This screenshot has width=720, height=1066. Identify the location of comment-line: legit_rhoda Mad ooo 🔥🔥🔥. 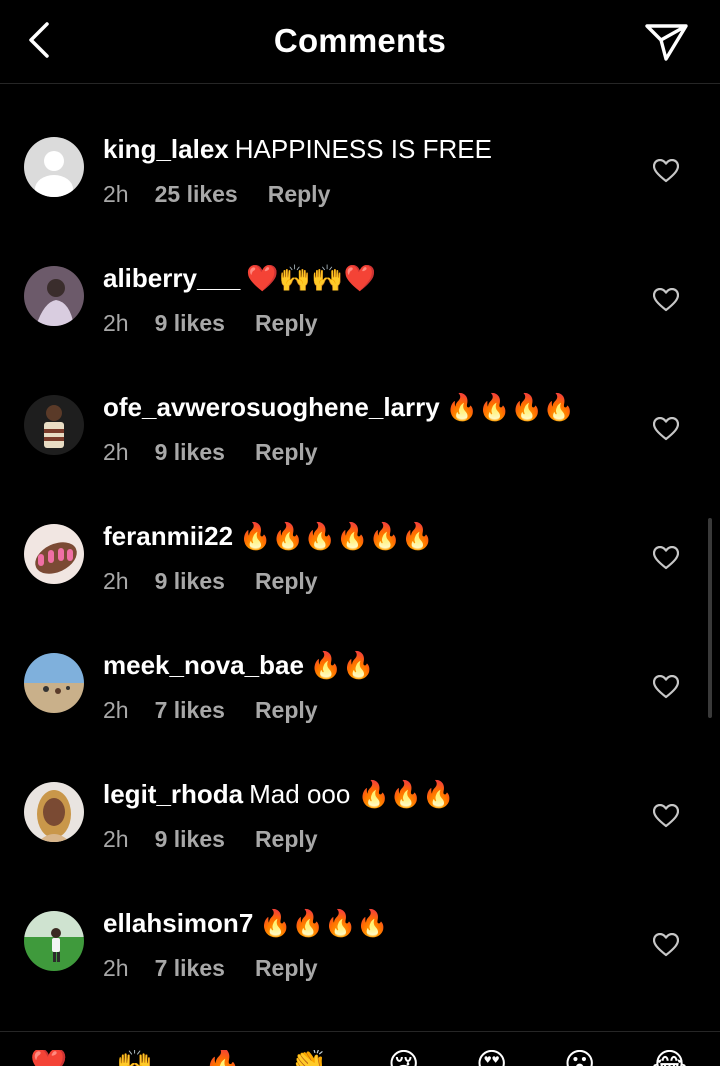
(279, 794).